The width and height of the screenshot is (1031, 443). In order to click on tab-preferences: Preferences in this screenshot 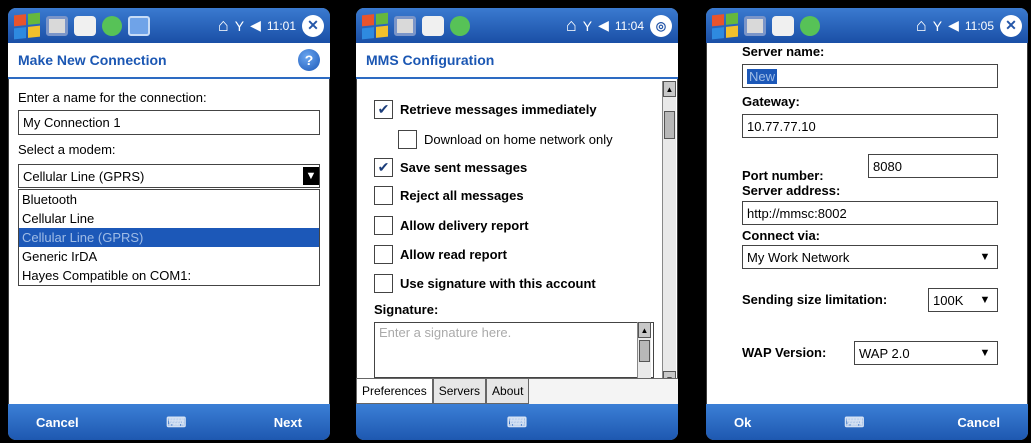, I will do `click(394, 391)`.